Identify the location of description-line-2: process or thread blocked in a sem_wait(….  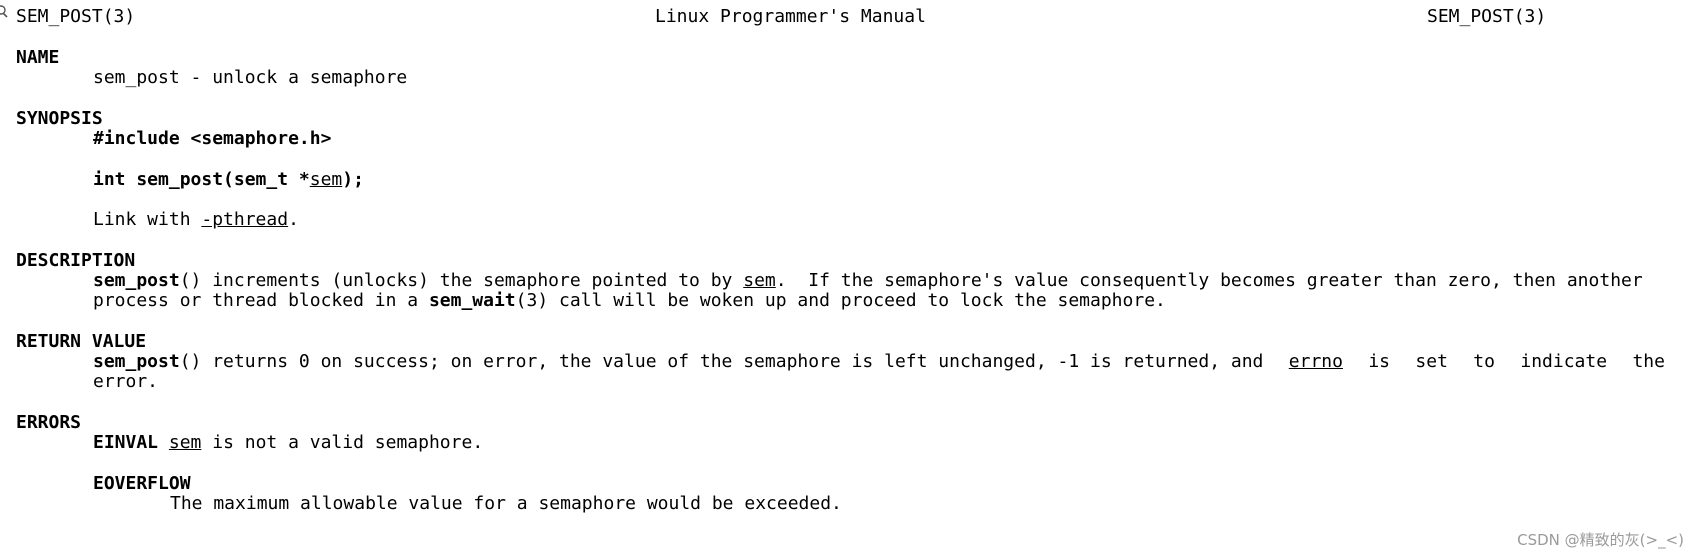
(629, 301).